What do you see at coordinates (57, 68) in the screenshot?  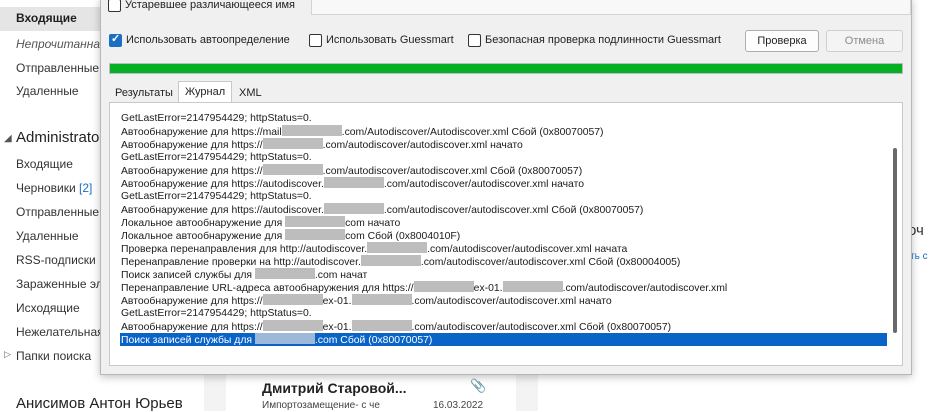 I see `folder-sent-favorite: Отправленные` at bounding box center [57, 68].